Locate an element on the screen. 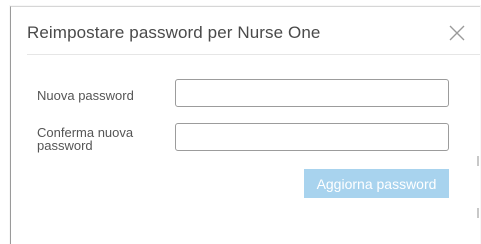 The width and height of the screenshot is (481, 244). update-password-button: Aggiorna password is located at coordinates (376, 183).